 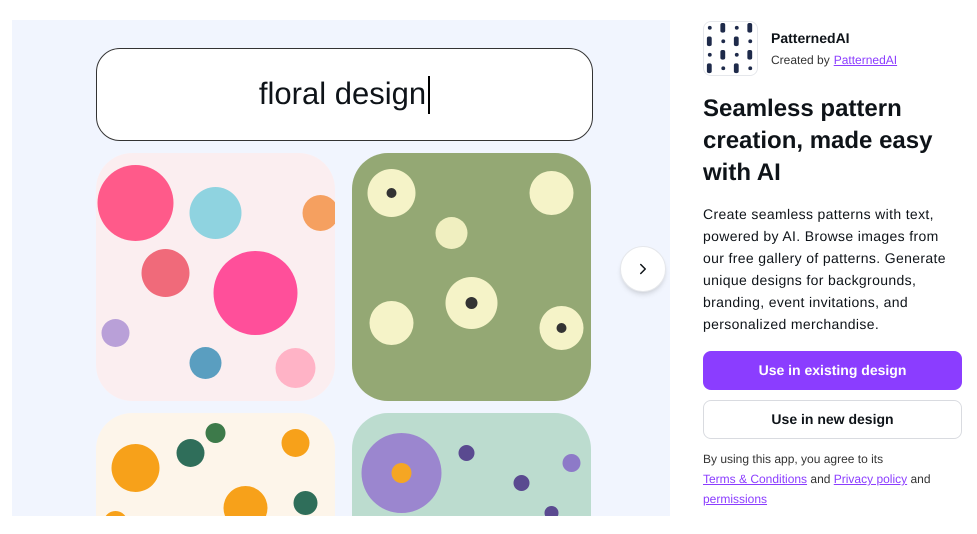 What do you see at coordinates (866, 60) in the screenshot?
I see `creator-link: PatternedAI` at bounding box center [866, 60].